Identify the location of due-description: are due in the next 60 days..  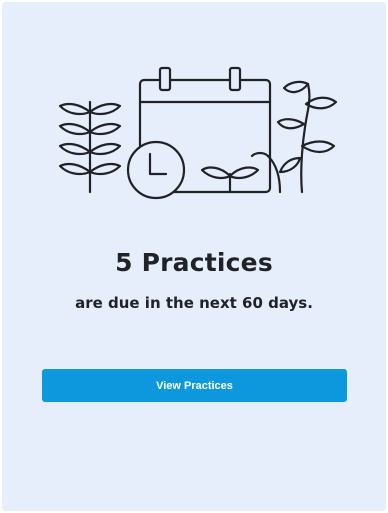
(194, 303).